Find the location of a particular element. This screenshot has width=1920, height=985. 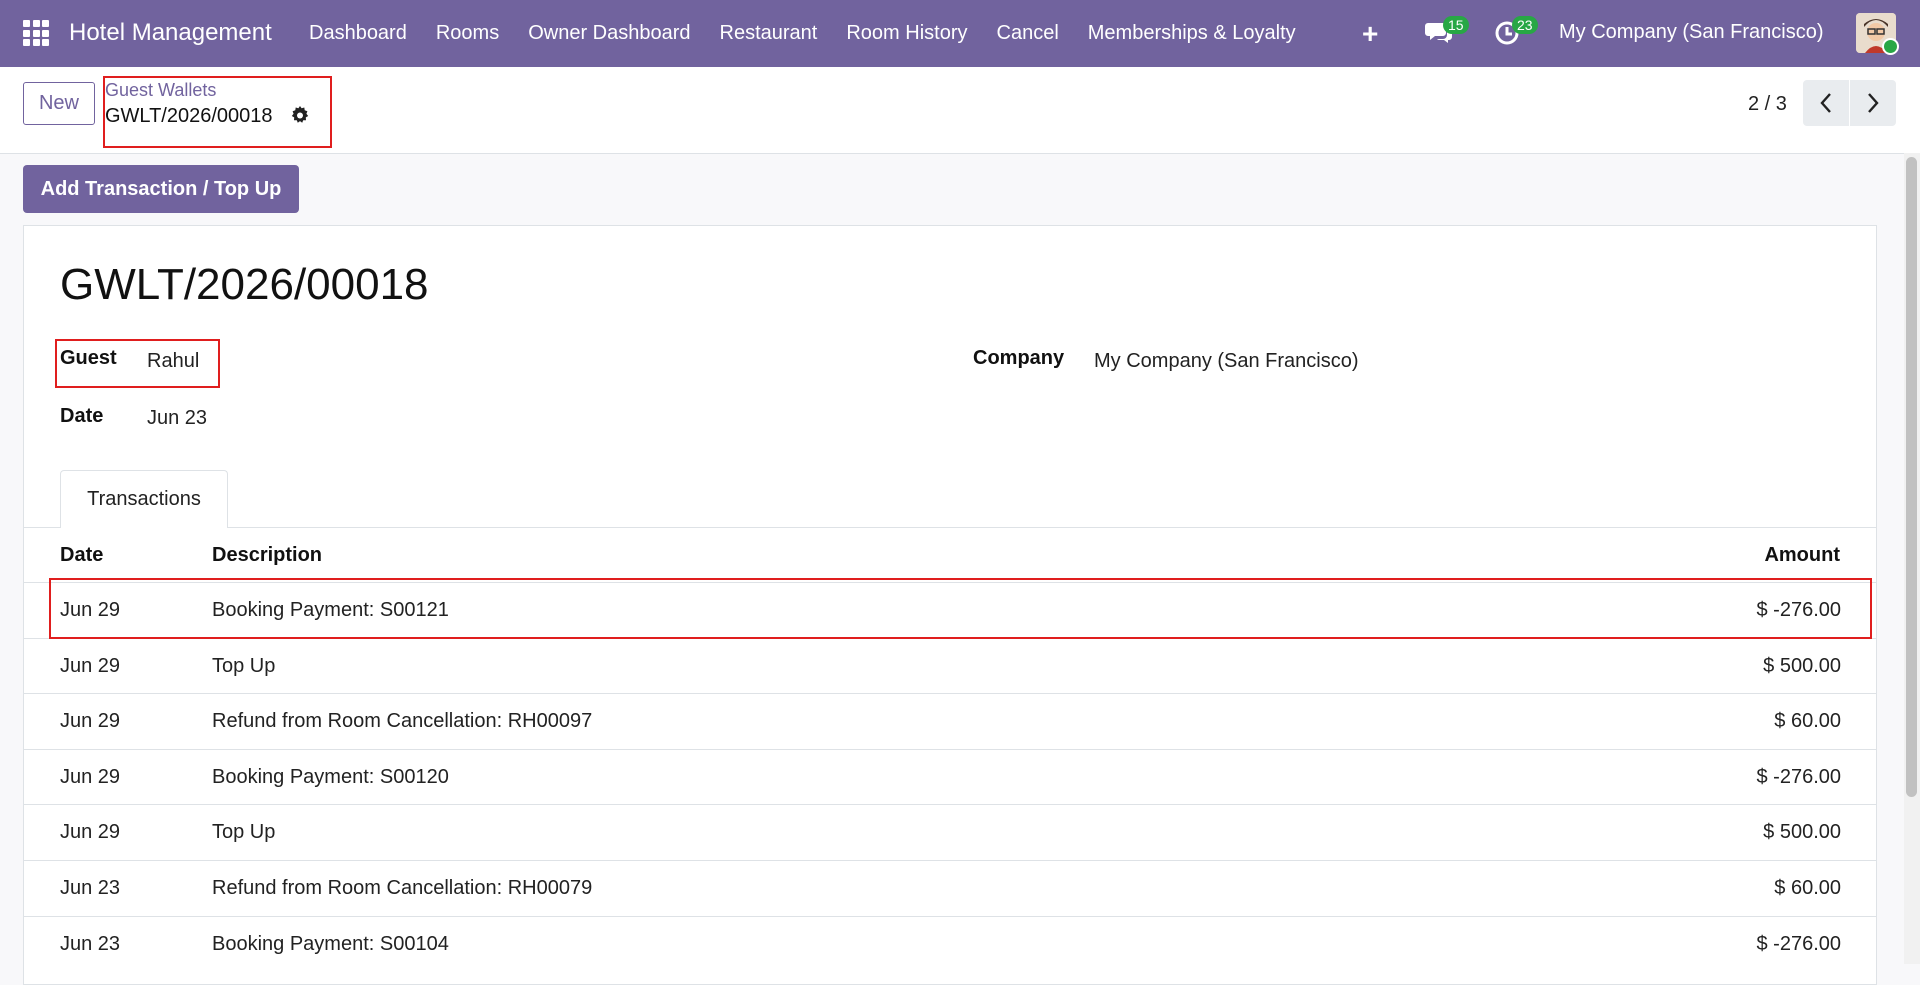

menu-item-restaurant: Restaurant is located at coordinates (769, 33).